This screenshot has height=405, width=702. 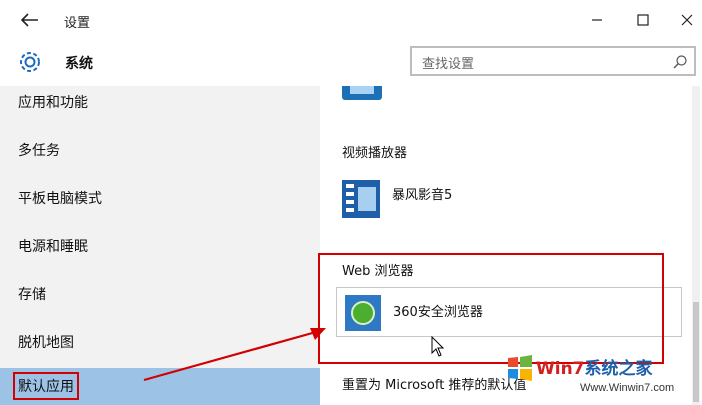 I want to click on search-placeholder: 查找设置, so click(x=448, y=64).